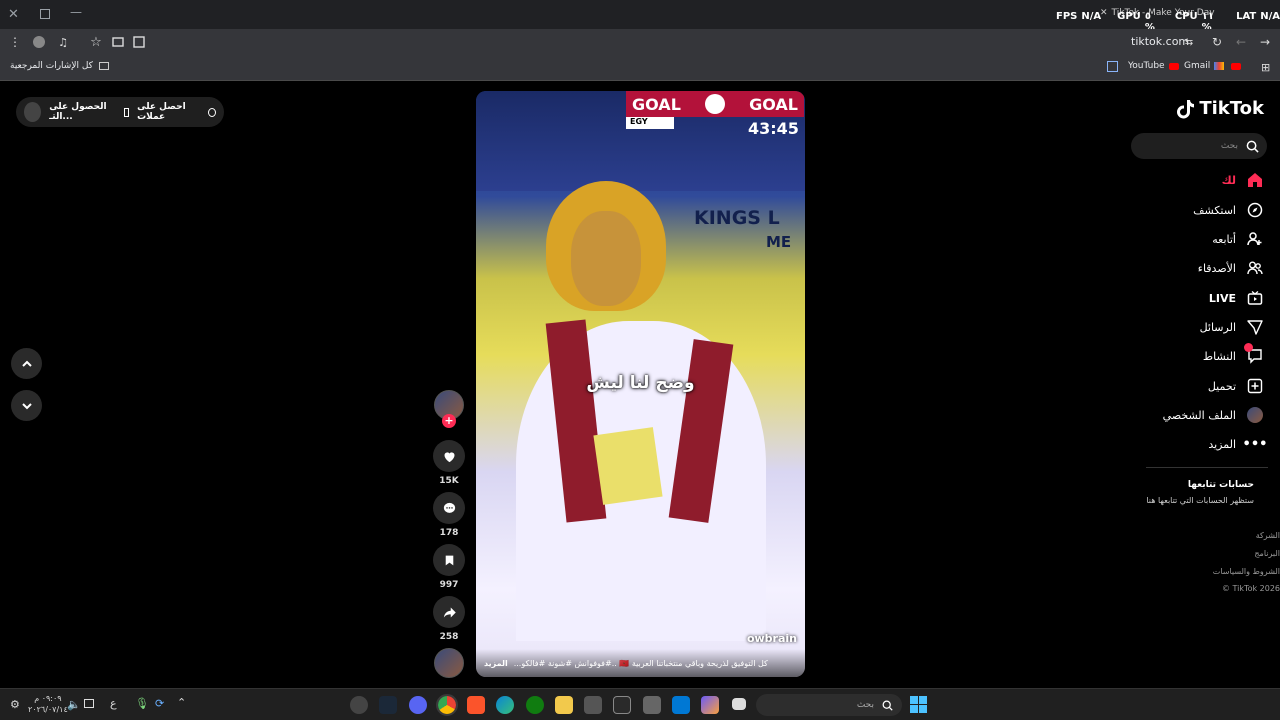  Describe the element at coordinates (1189, 42) in the screenshot. I see `site-settings-icon: ⇆` at that location.